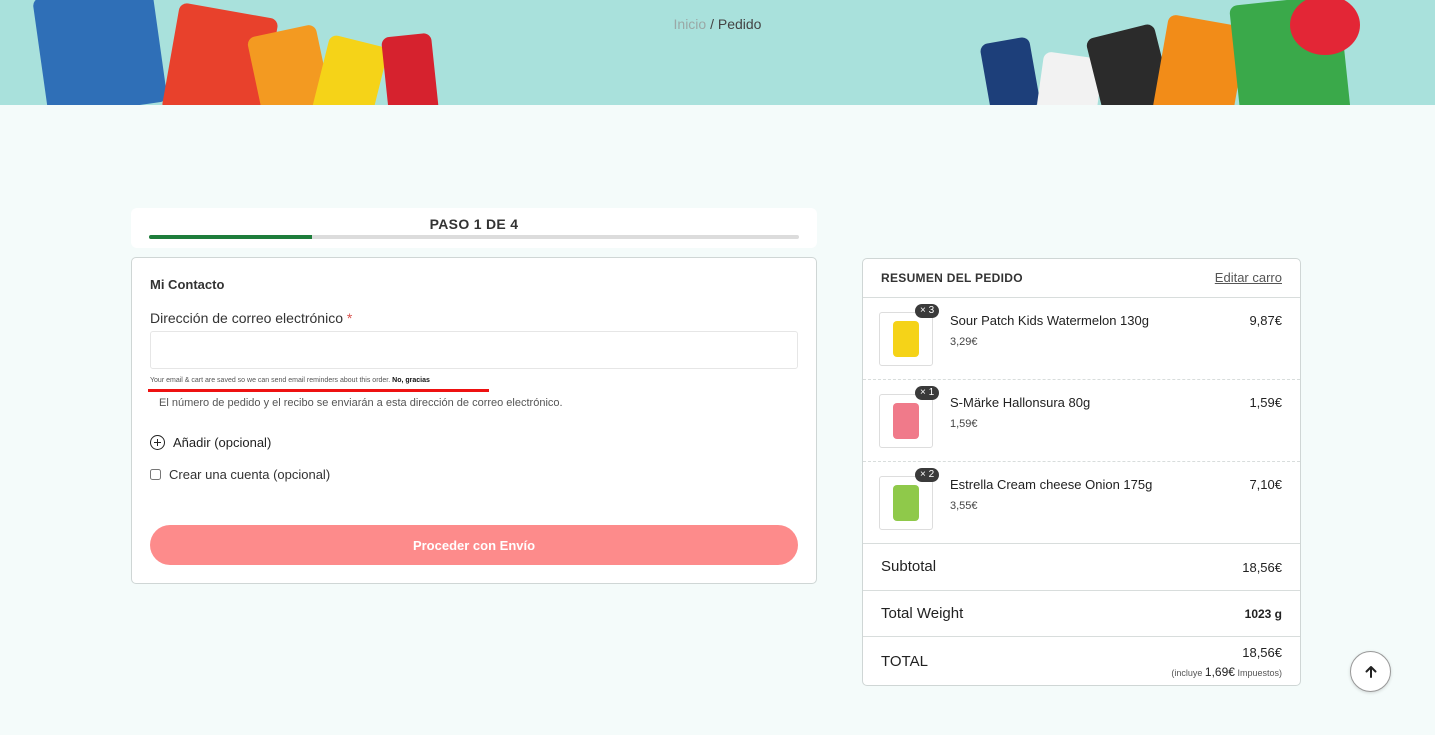 The width and height of the screenshot is (1435, 735). I want to click on arrow-up-icon, so click(1370, 671).